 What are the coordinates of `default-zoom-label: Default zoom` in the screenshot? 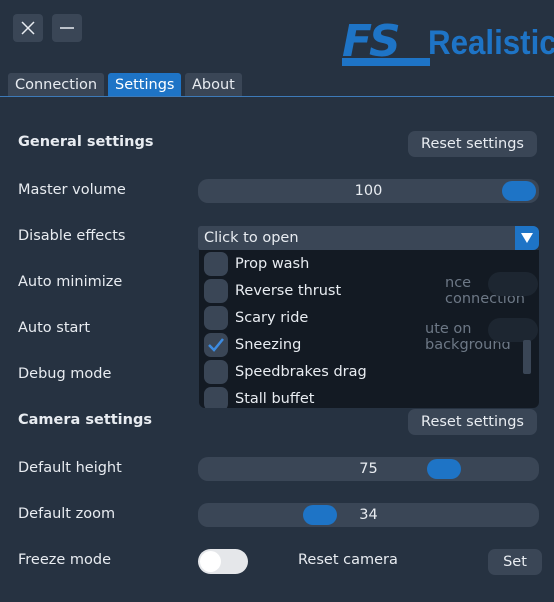 It's located at (67, 514).